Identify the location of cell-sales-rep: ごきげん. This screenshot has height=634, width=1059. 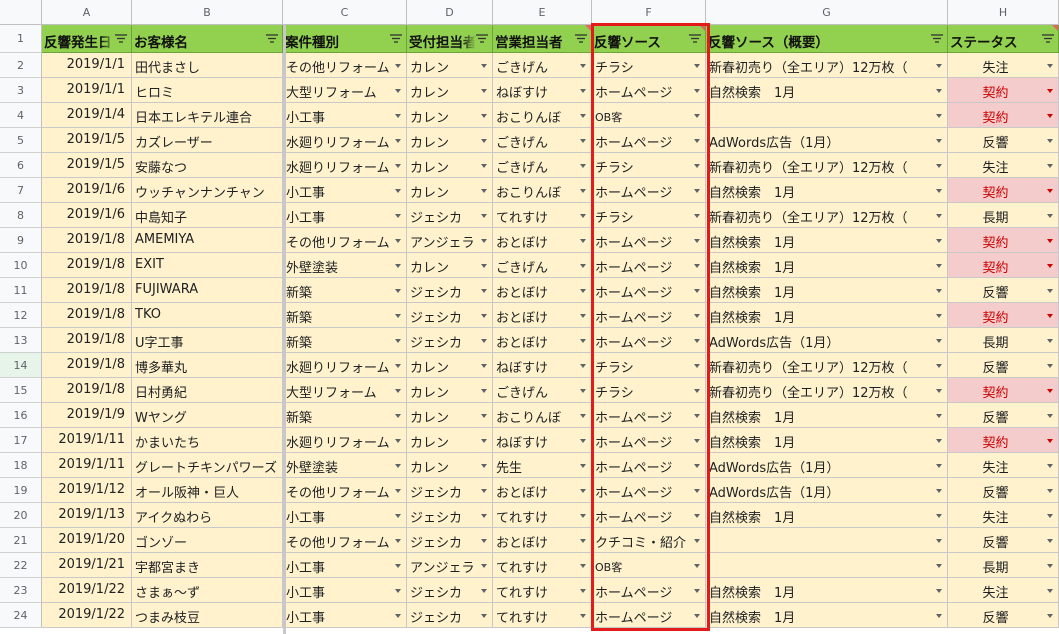
(542, 65).